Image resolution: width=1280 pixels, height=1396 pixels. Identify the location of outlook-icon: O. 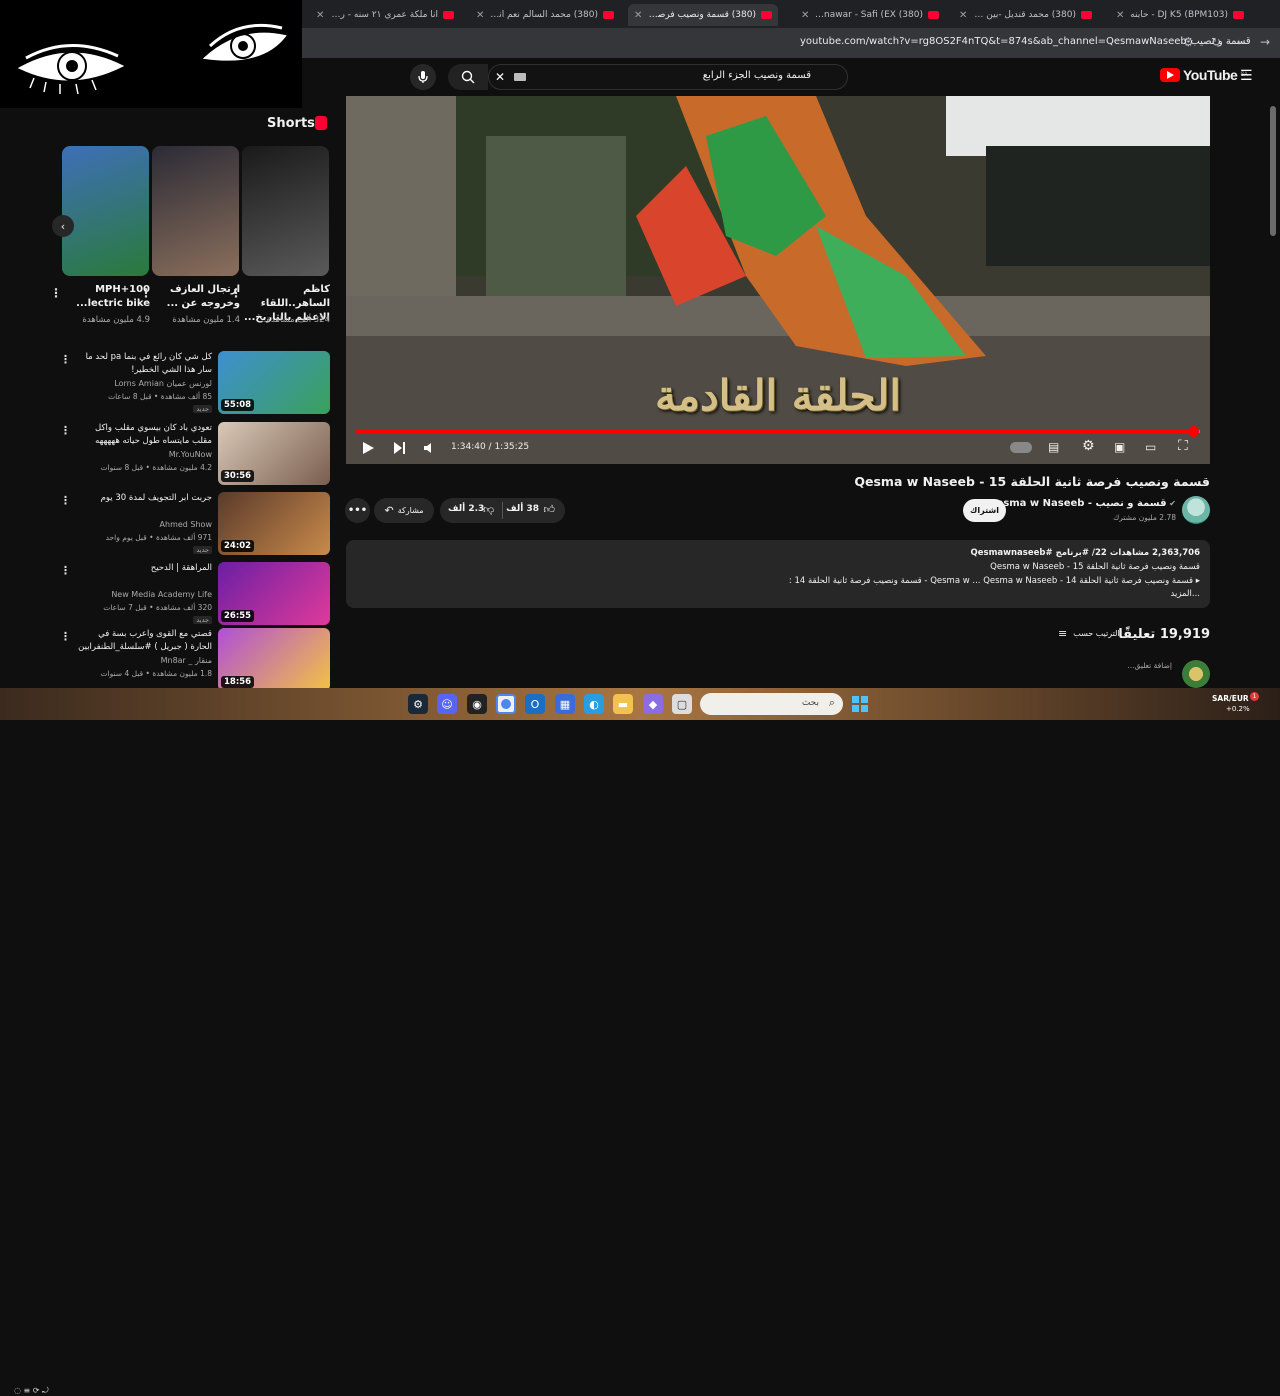
(535, 704).